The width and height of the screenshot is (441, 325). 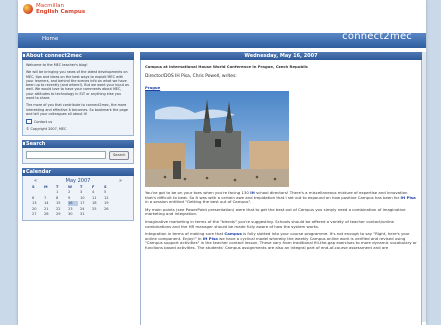 I want to click on calendar-next-link: », so click(x=120, y=180).